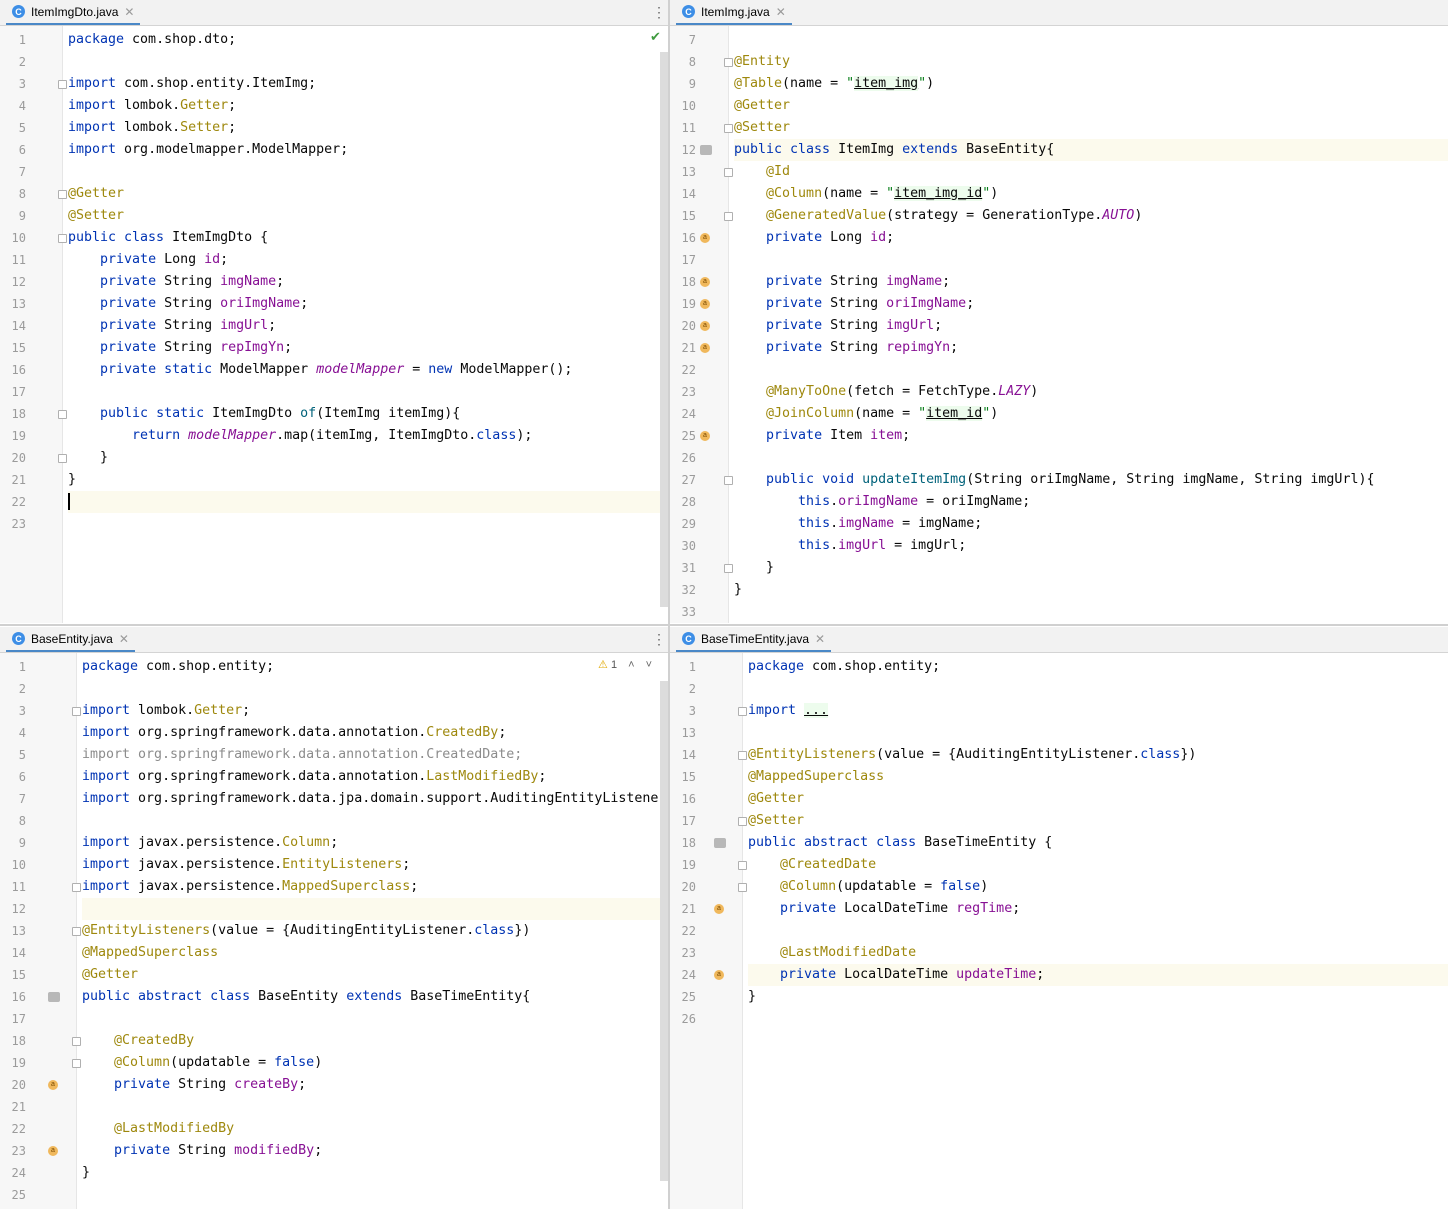 Image resolution: width=1448 pixels, height=1209 pixels. I want to click on line-number: 28, so click(683, 502).